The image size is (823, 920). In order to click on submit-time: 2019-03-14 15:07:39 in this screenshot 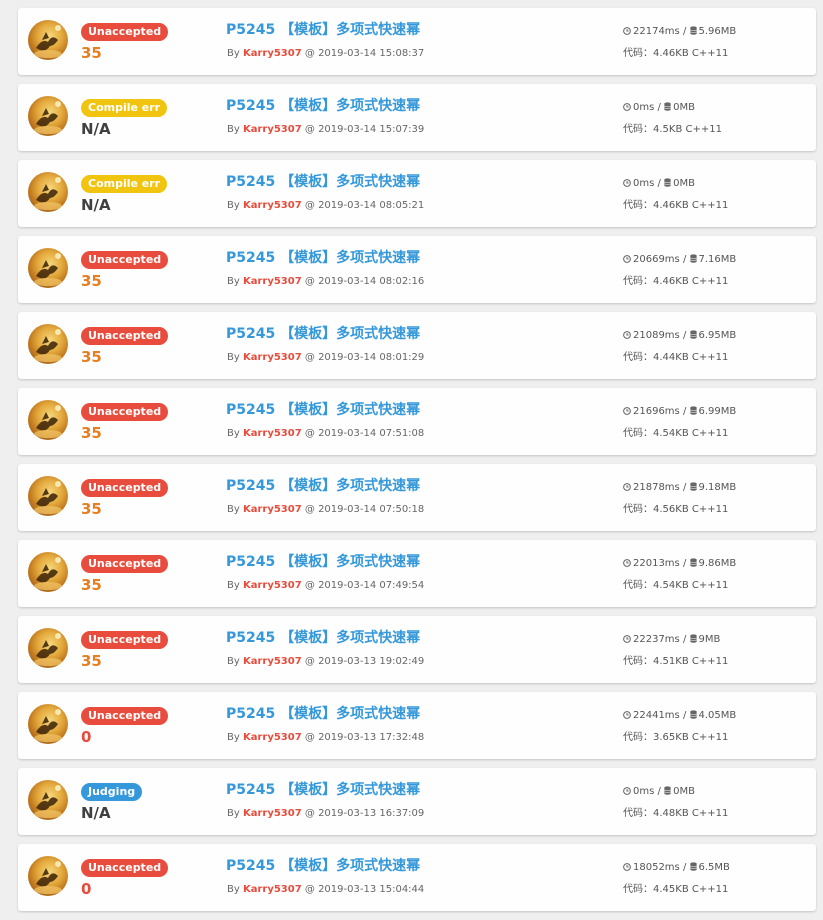, I will do `click(371, 129)`.